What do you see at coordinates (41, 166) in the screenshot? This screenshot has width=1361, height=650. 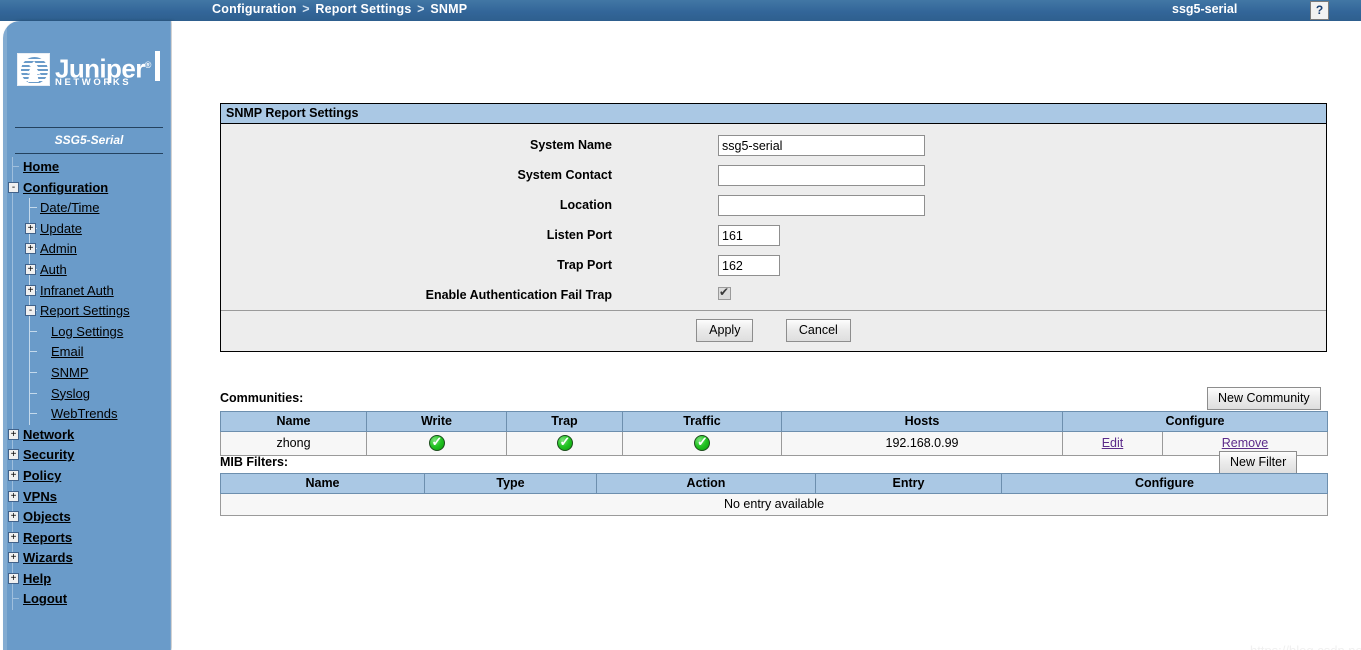 I see `sidebar-item-label: Home` at bounding box center [41, 166].